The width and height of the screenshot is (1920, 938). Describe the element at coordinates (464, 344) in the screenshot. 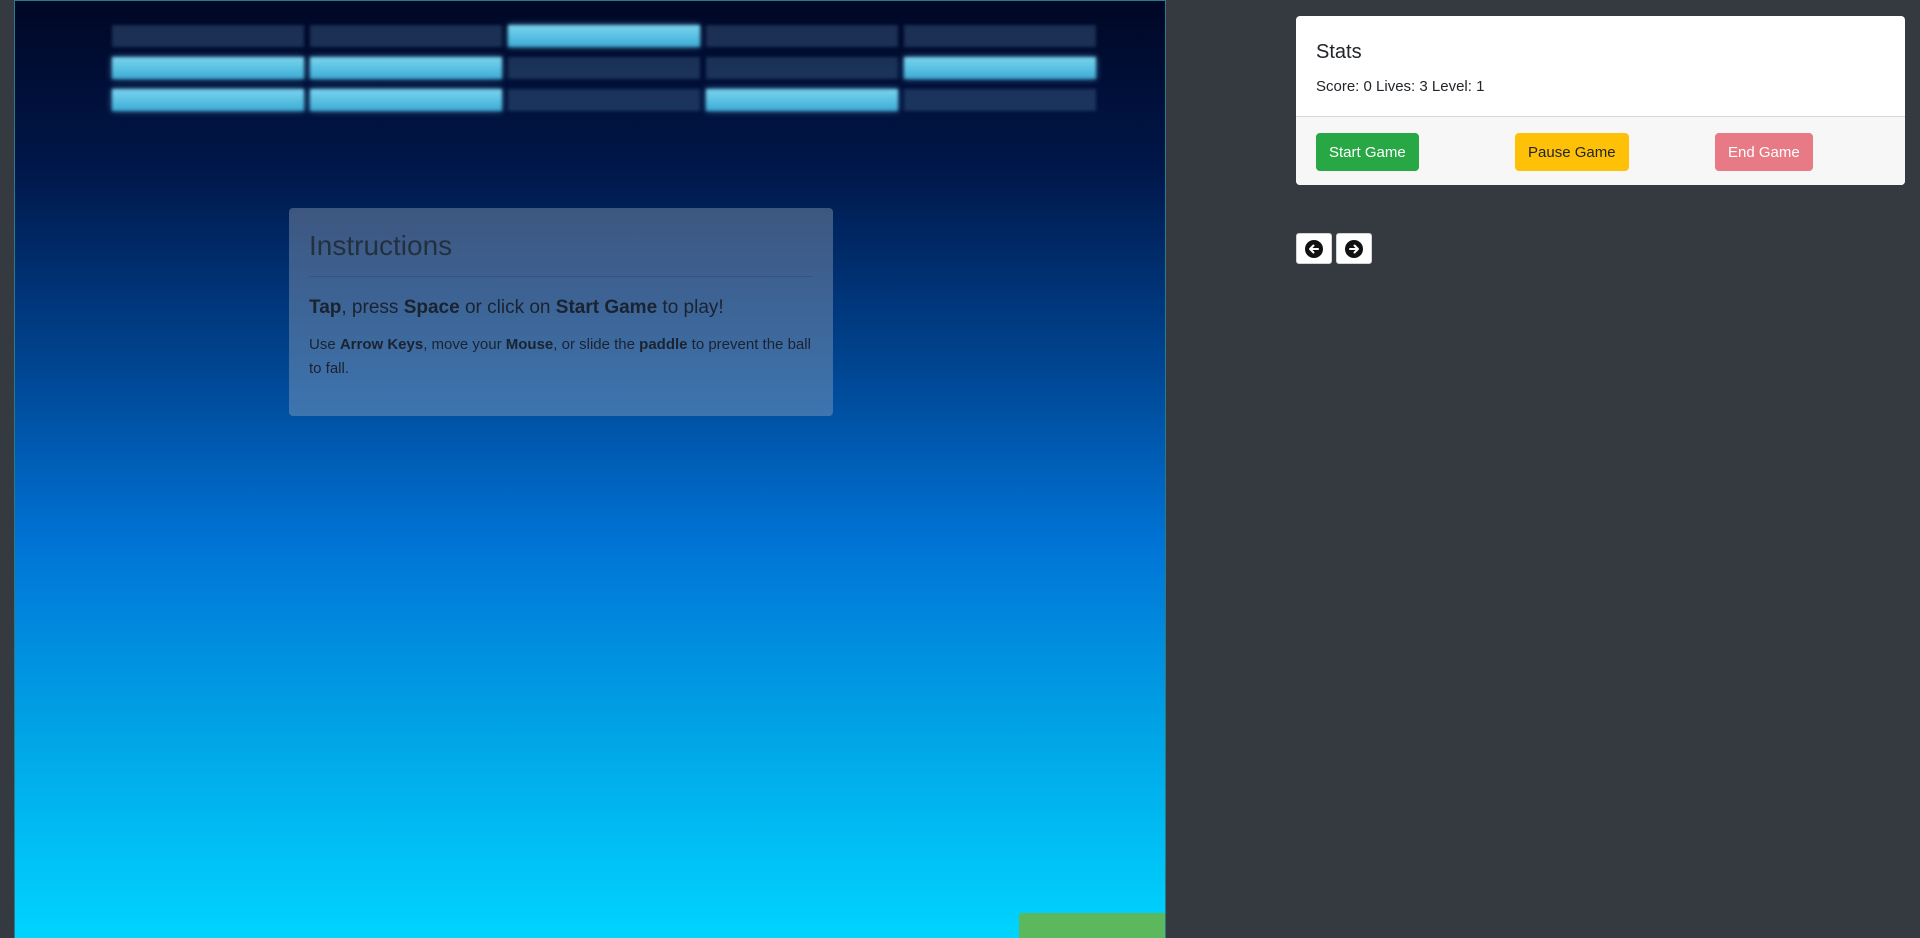

I see `text-run: , move your` at that location.